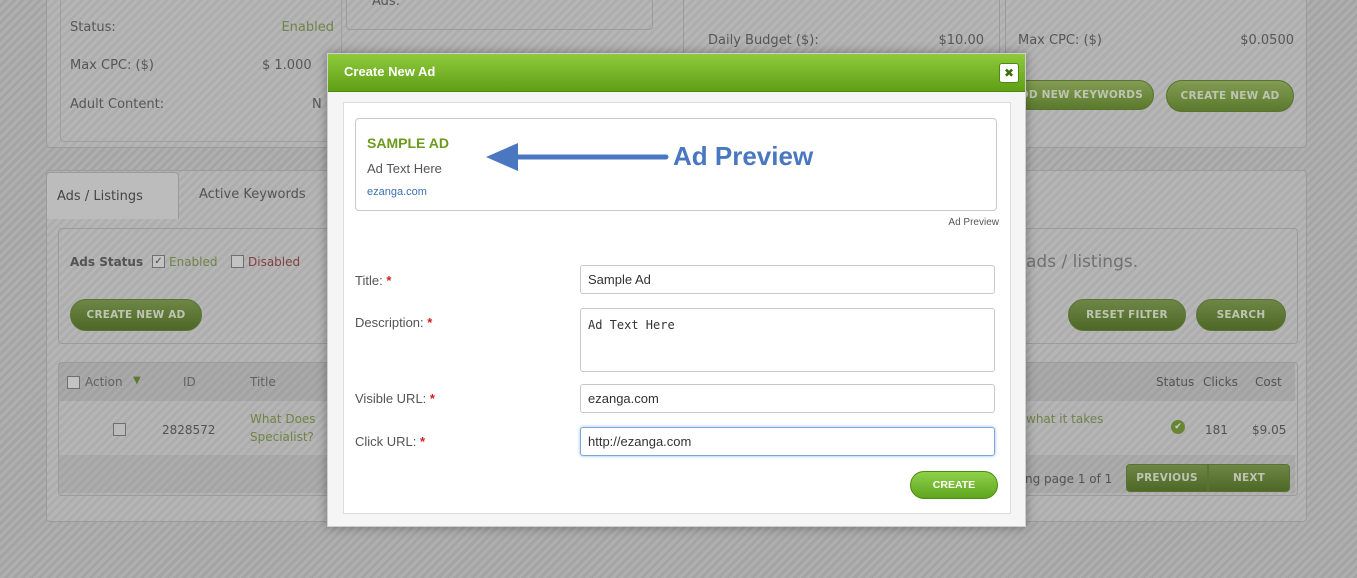 This screenshot has height=578, width=1357. Describe the element at coordinates (389, 322) in the screenshot. I see `description-label-text: Description:` at that location.